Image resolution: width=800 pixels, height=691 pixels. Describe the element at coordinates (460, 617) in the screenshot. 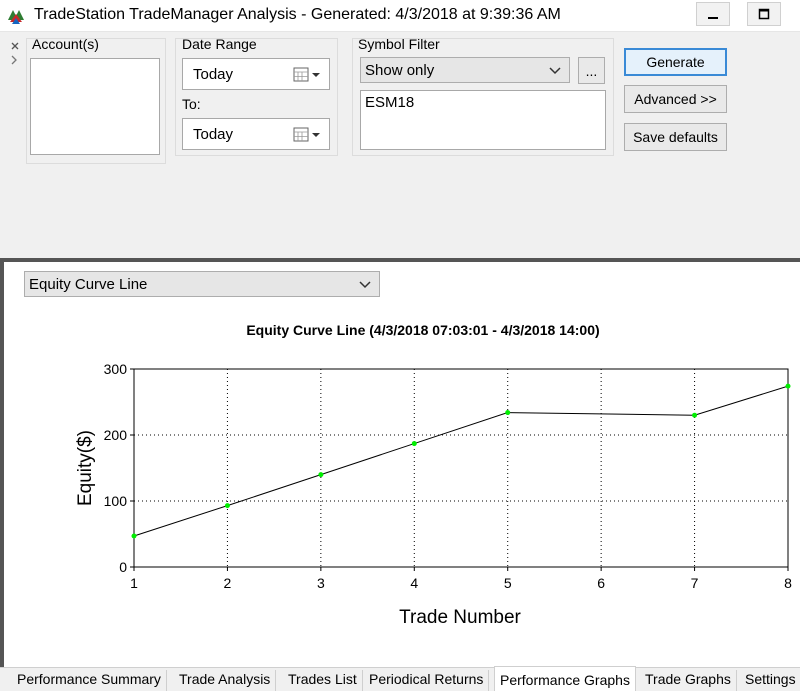

I see `chart-xlabel: Trade Number` at that location.